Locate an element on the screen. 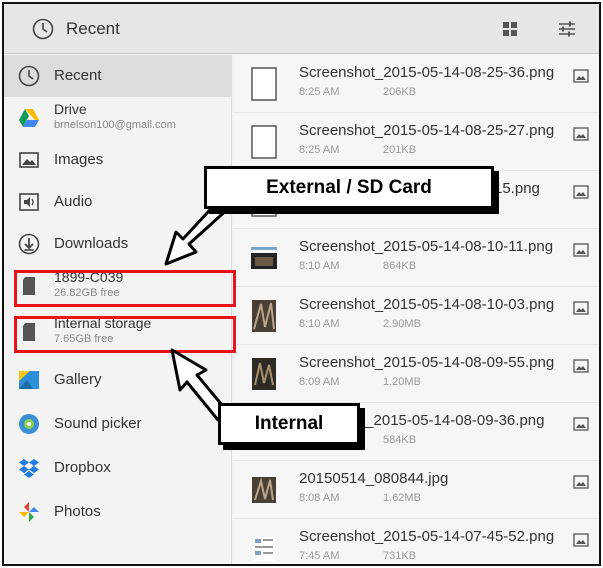 This screenshot has height=568, width=603. internal-callout: Internal is located at coordinates (289, 424).